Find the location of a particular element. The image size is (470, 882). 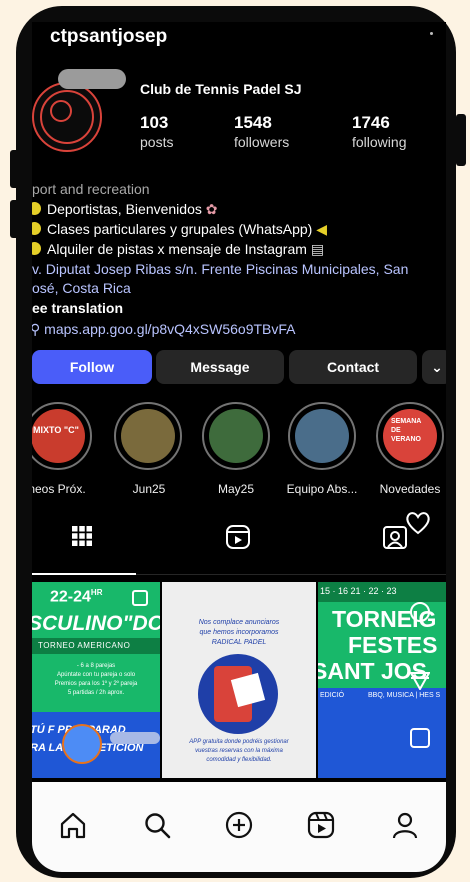

followers-count: 1548 is located at coordinates (253, 123).